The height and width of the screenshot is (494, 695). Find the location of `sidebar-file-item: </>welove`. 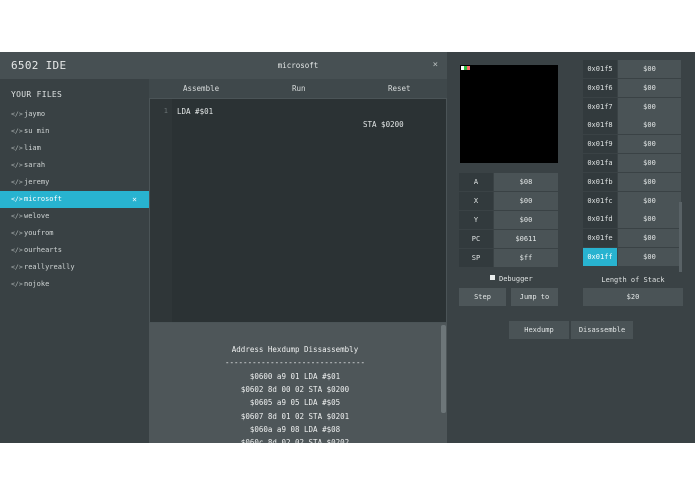

sidebar-file-item: </>welove is located at coordinates (74, 216).